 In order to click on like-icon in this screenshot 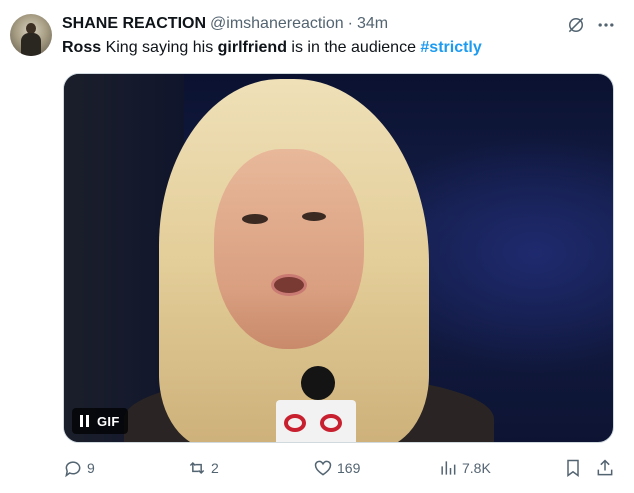, I will do `click(323, 468)`.